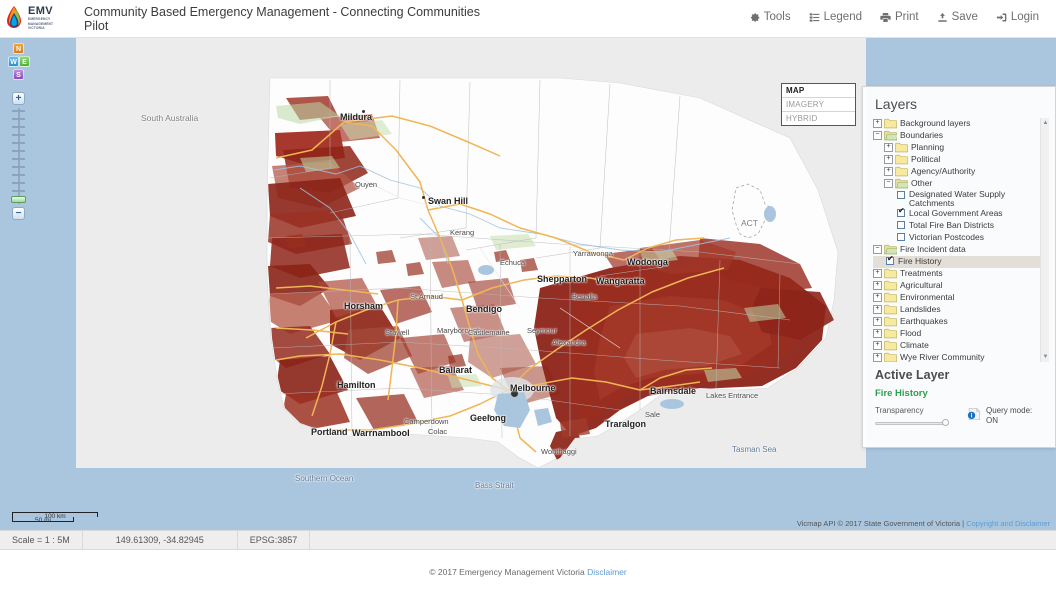 This screenshot has height=594, width=1056. I want to click on layer-item-fire-history: Fire History, so click(961, 261).